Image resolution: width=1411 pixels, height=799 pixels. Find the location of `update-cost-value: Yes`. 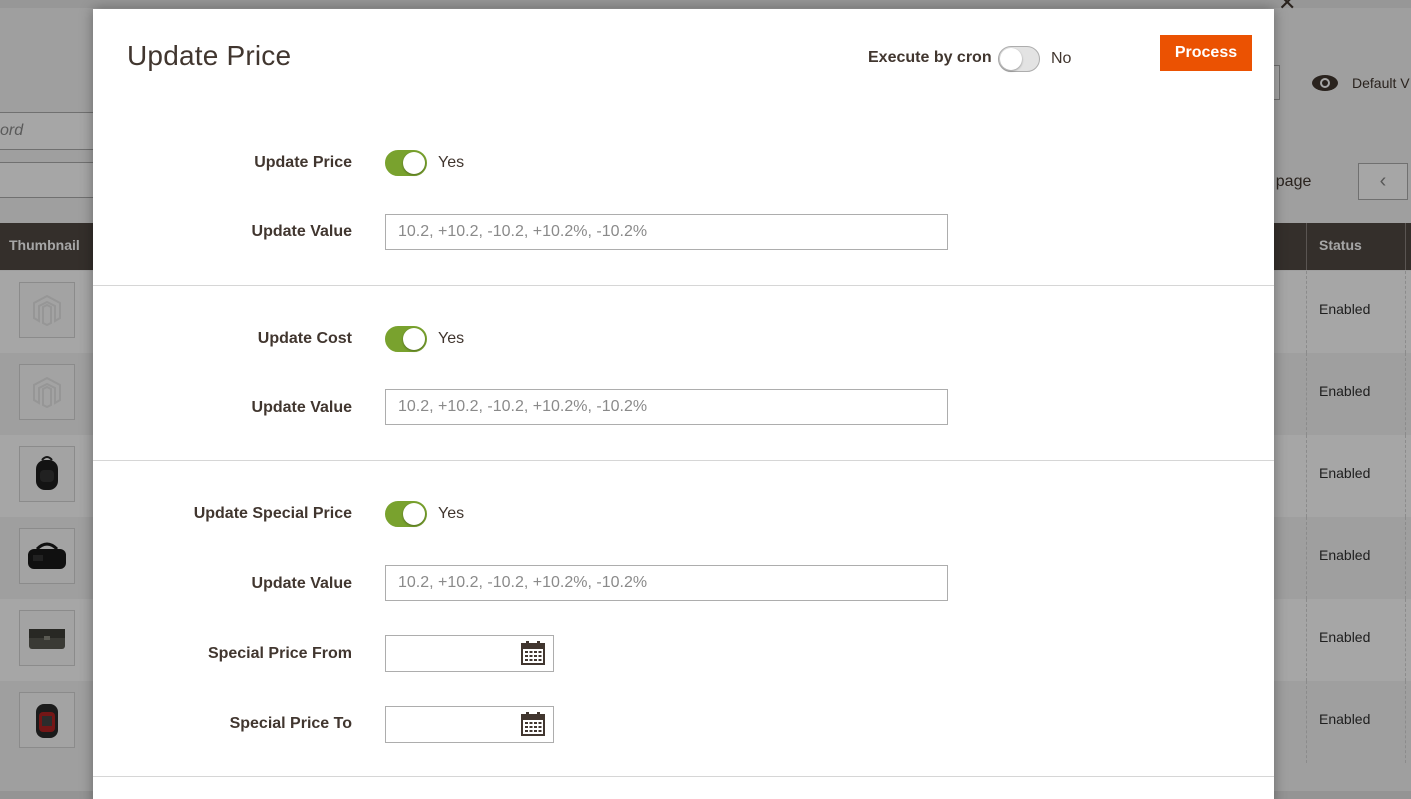

update-cost-value: Yes is located at coordinates (451, 338).